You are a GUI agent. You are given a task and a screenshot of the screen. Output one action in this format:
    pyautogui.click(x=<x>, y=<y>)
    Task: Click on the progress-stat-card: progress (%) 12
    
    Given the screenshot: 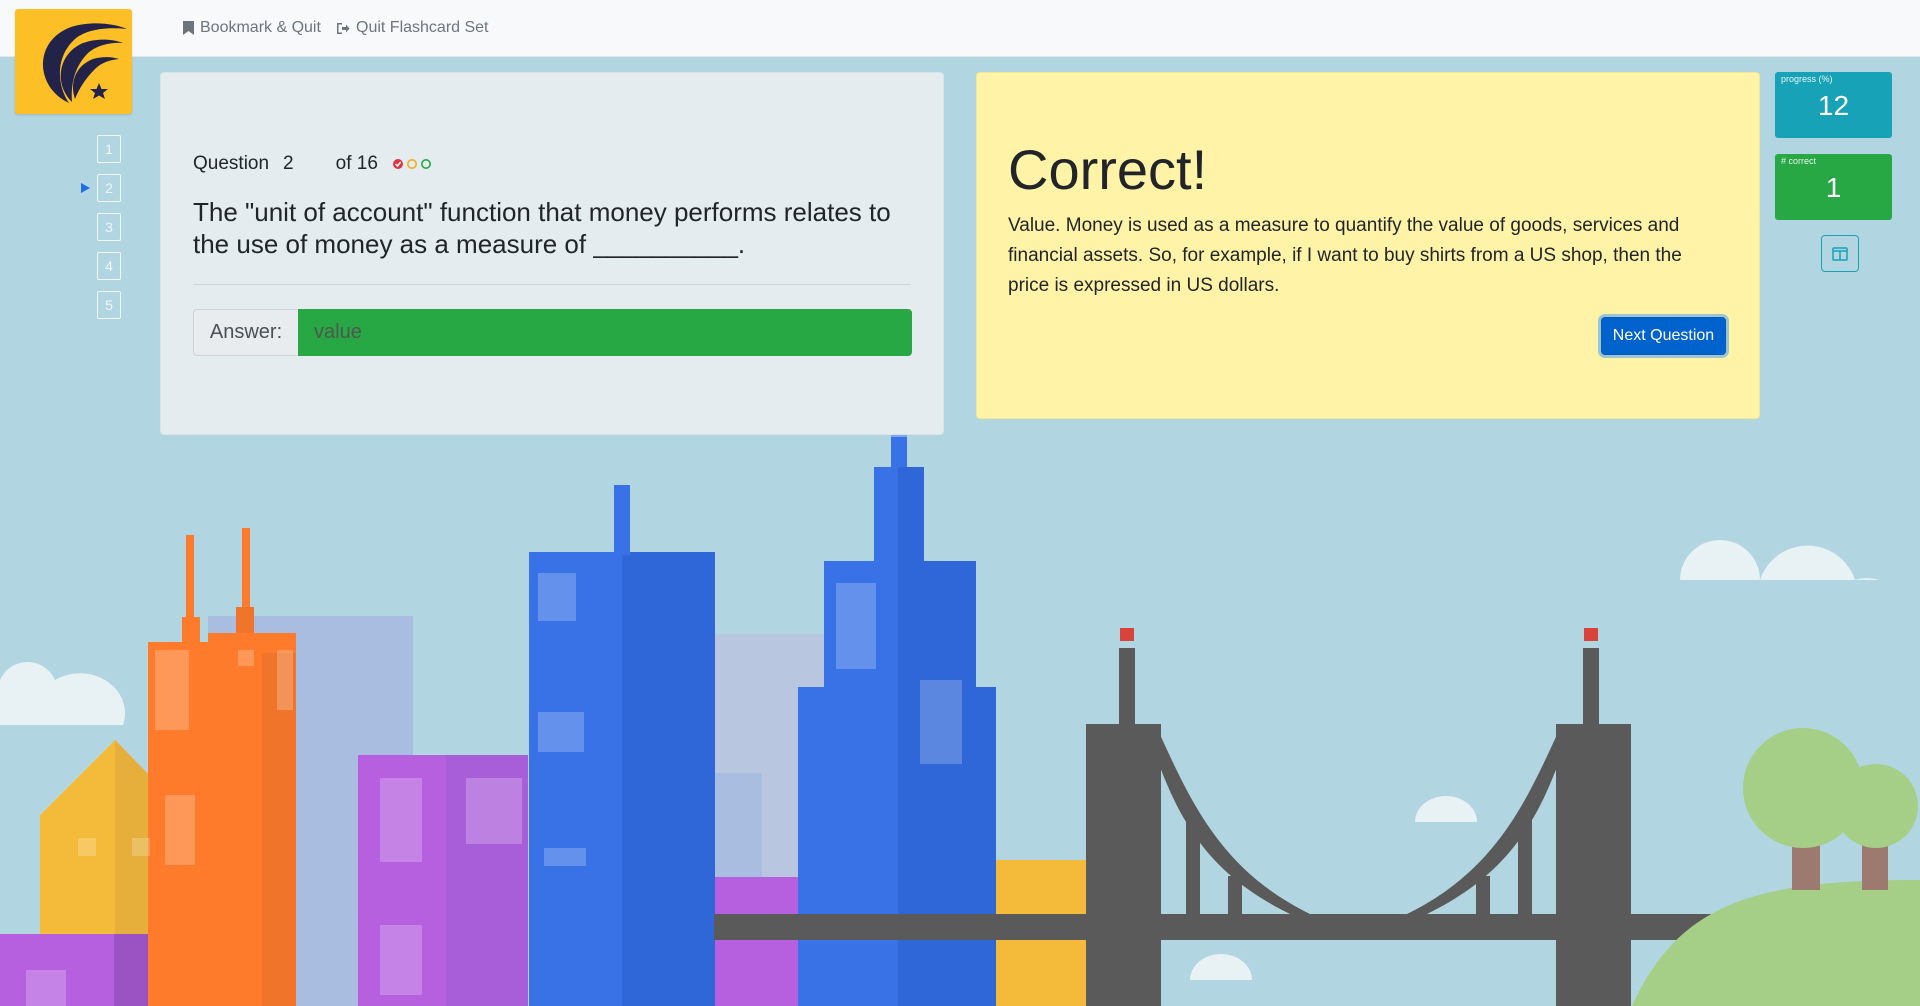 What is the action you would take?
    pyautogui.click(x=1833, y=105)
    